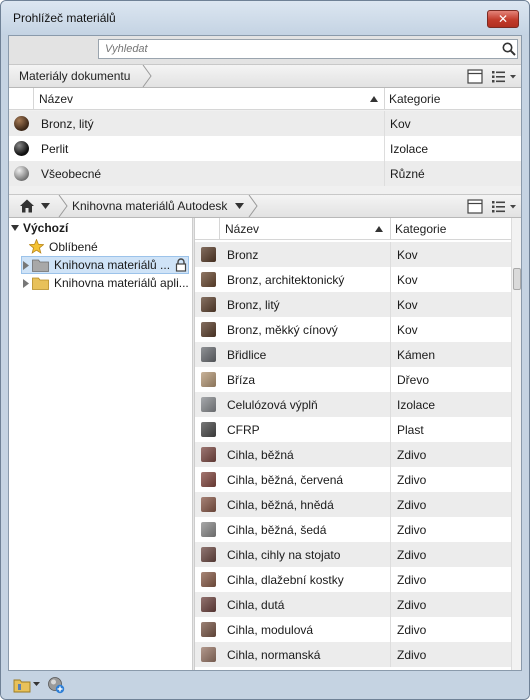 The height and width of the screenshot is (700, 530). What do you see at coordinates (503, 19) in the screenshot?
I see `close-button: ✕` at bounding box center [503, 19].